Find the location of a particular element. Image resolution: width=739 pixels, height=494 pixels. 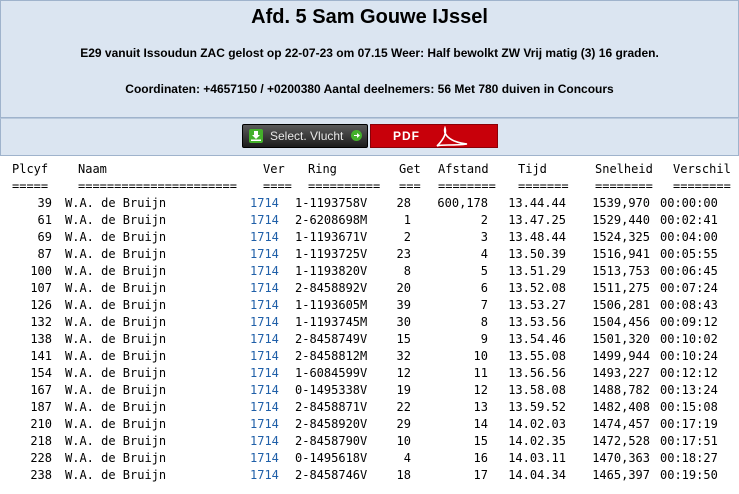

select-flight-button: Select. Vlucht is located at coordinates (305, 136).